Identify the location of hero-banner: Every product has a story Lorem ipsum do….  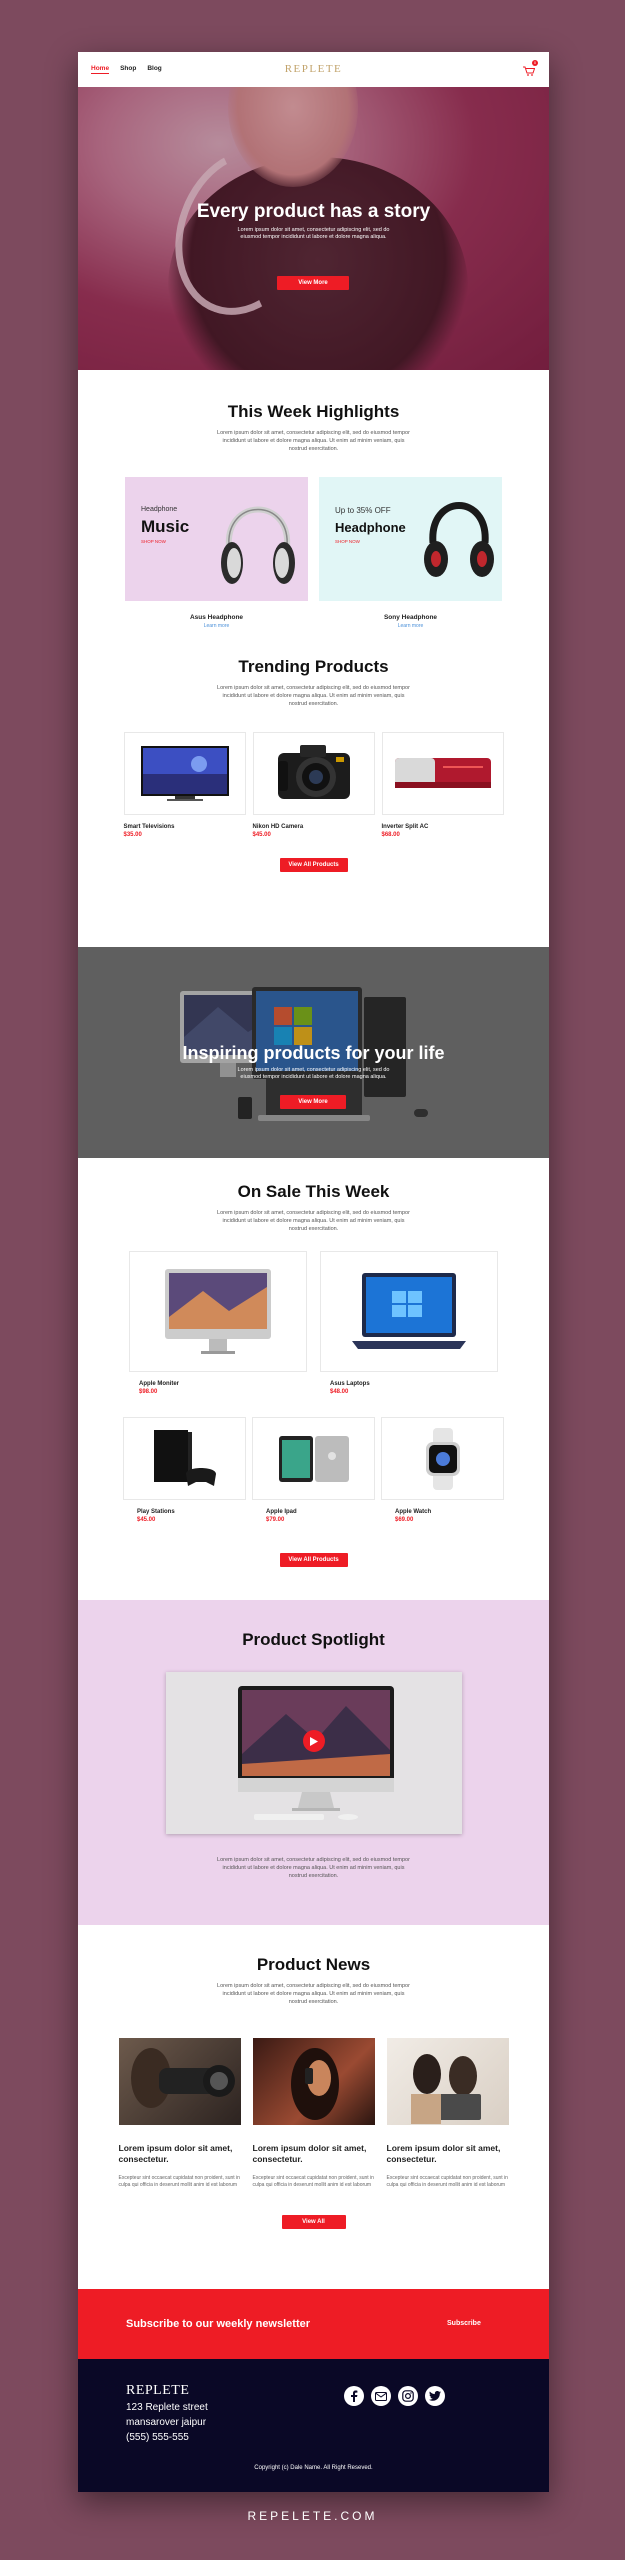
(313, 228).